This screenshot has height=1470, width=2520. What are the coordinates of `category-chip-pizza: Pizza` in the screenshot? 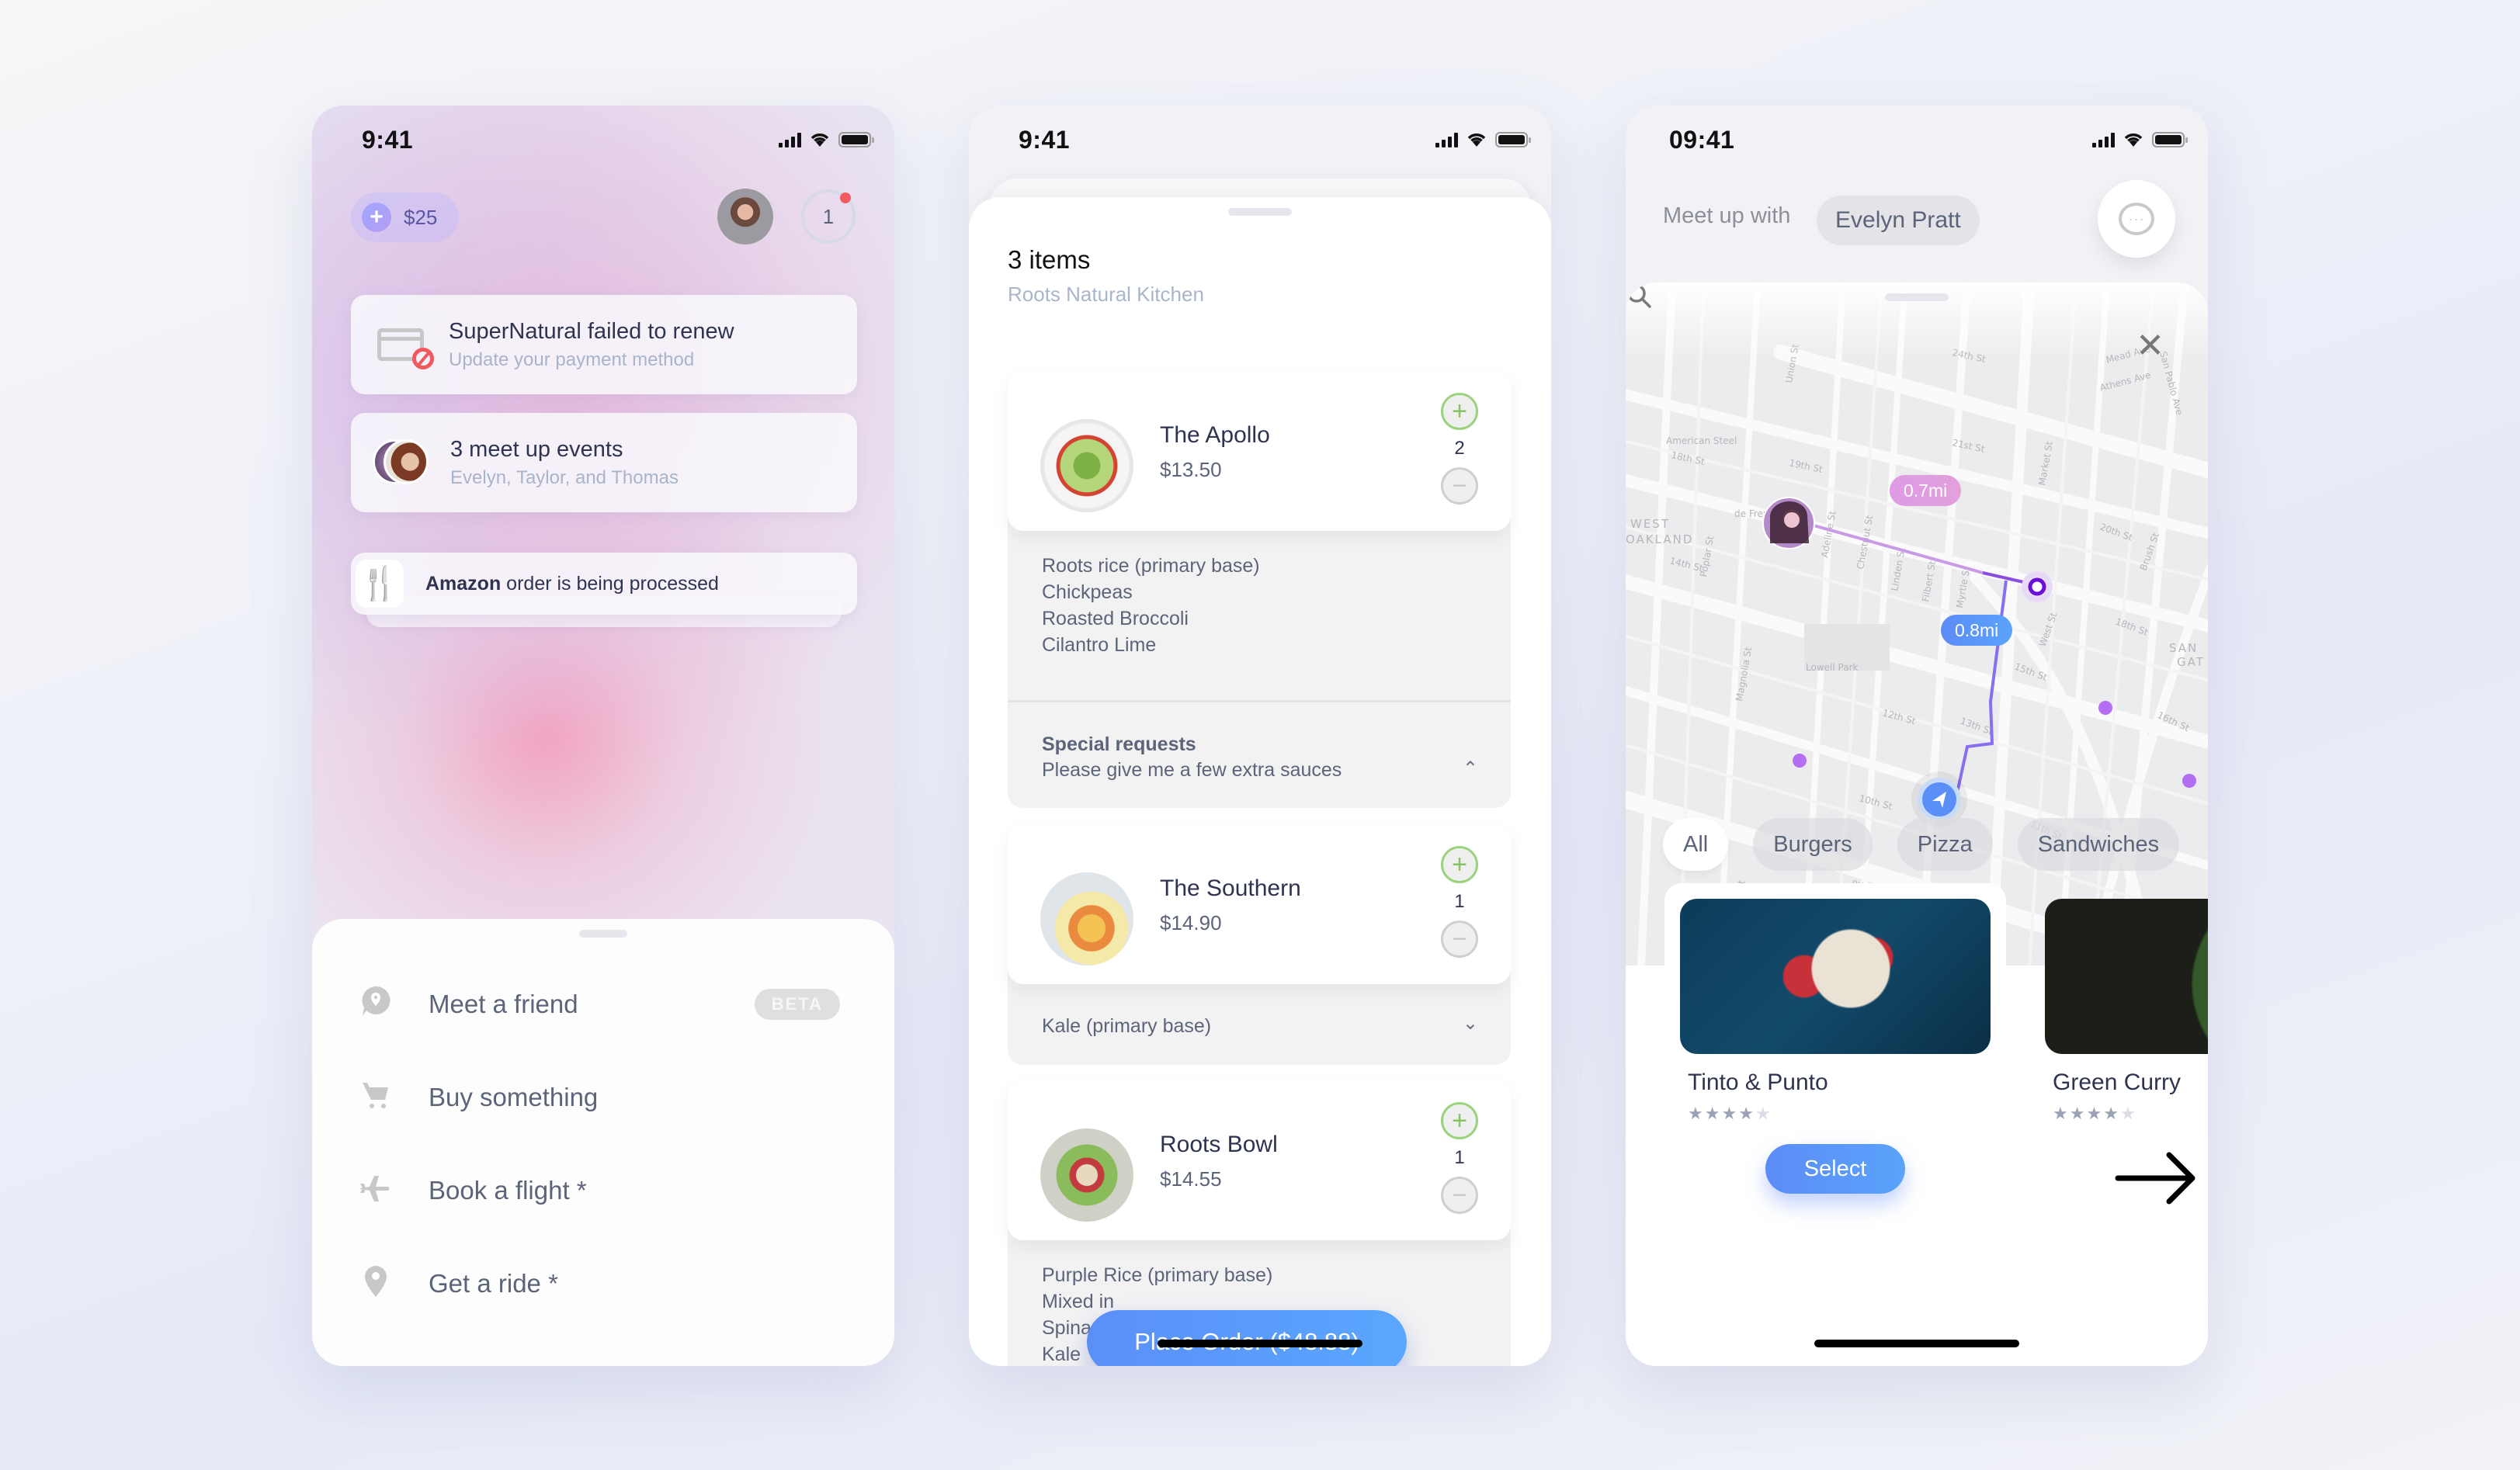 It's located at (1945, 845).